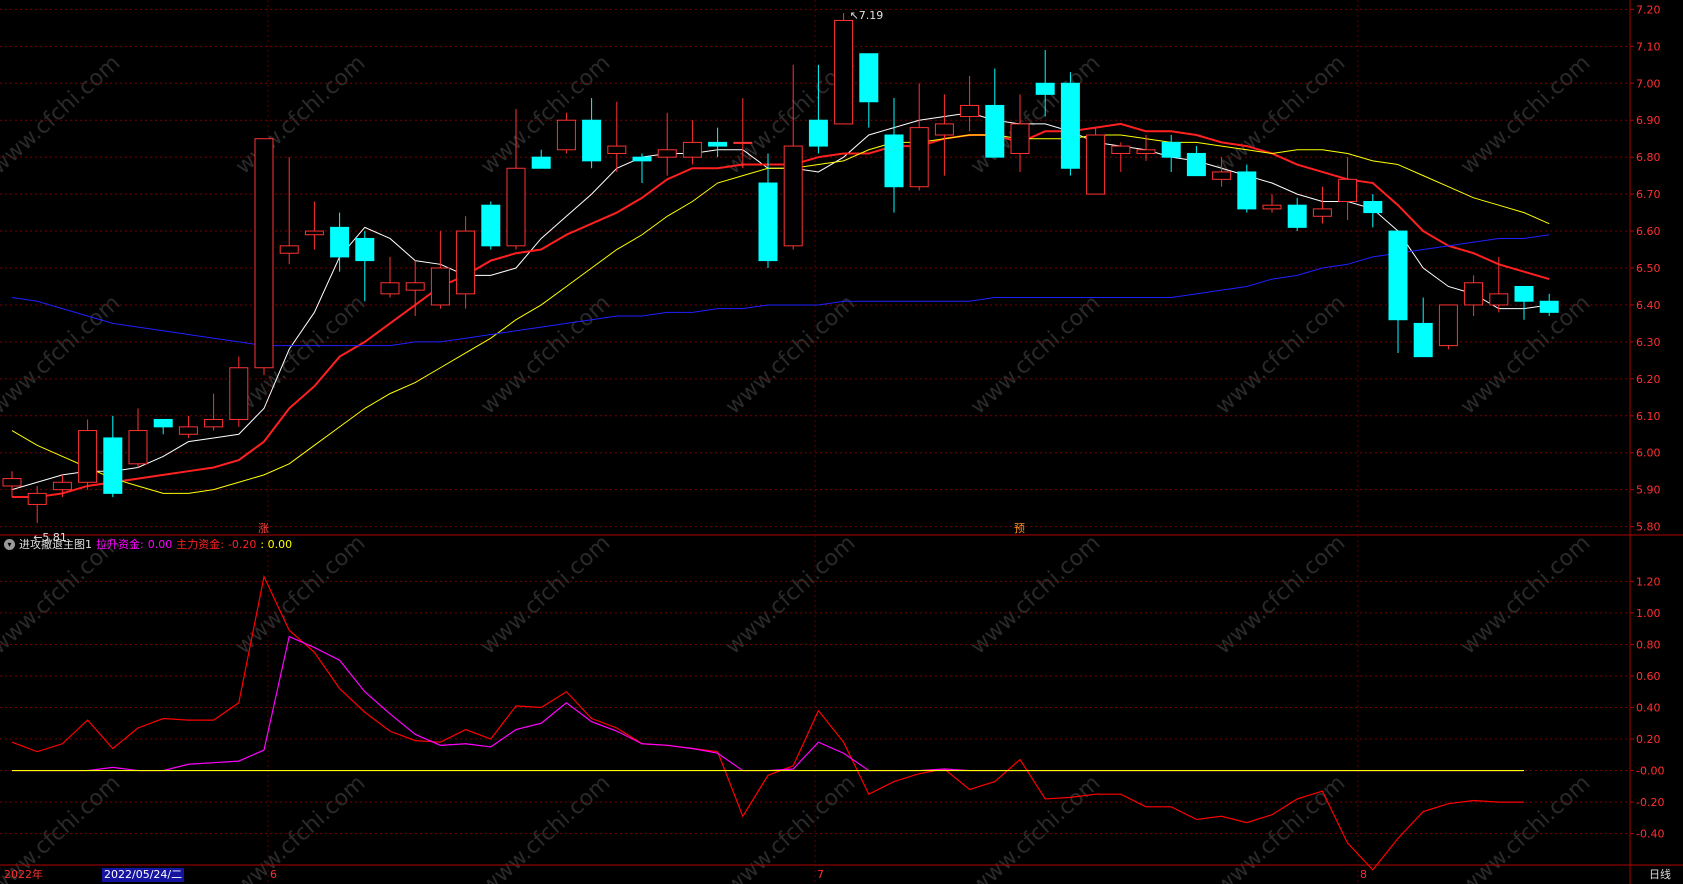 This screenshot has height=884, width=1683. What do you see at coordinates (867, 15) in the screenshot?
I see `high-price-marker: ↖7.19` at bounding box center [867, 15].